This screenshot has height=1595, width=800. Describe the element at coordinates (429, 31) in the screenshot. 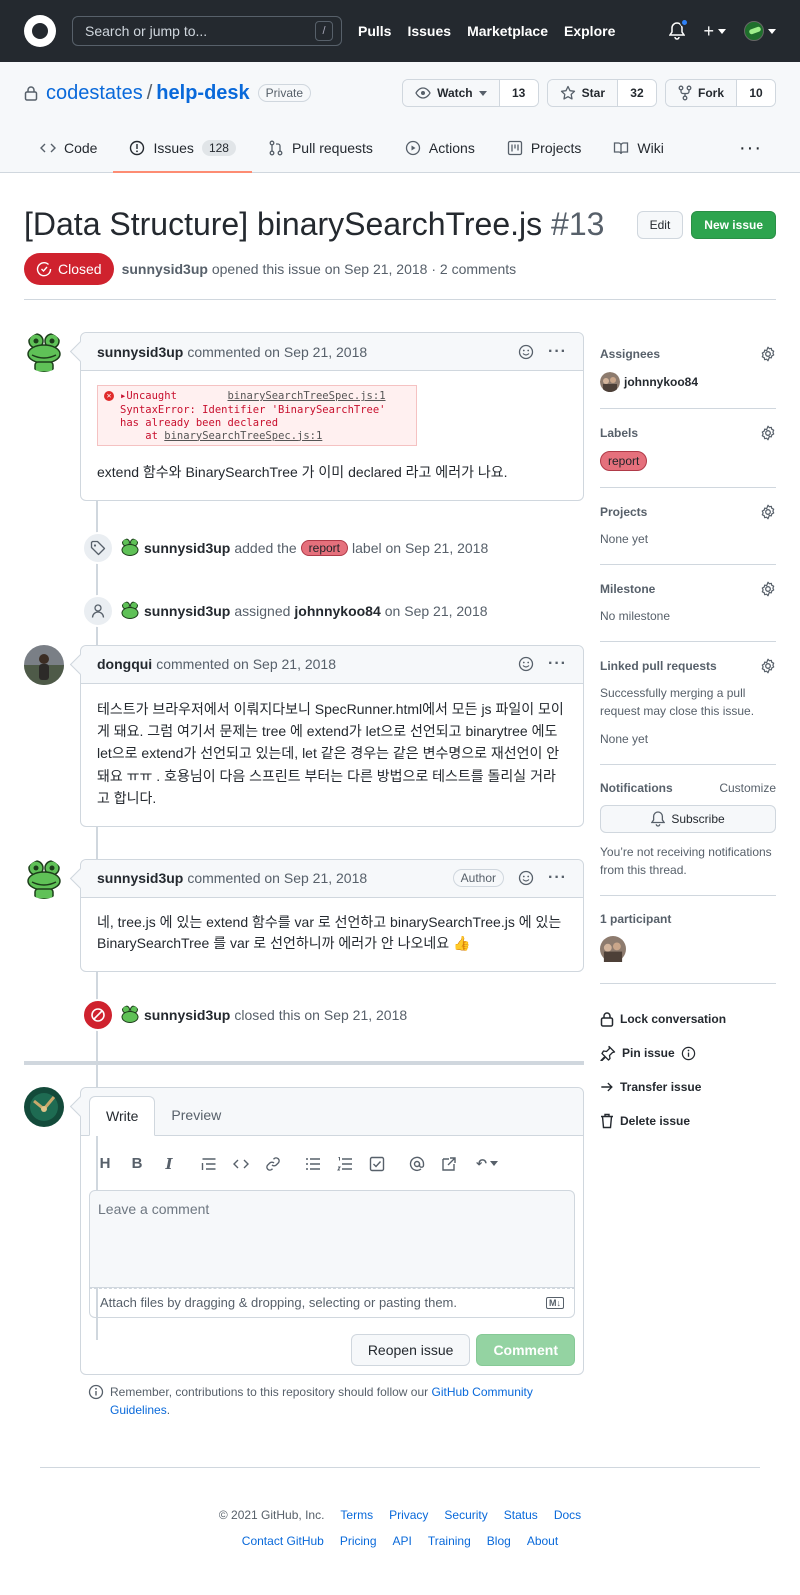

I see `nav-issues: Issues` at that location.